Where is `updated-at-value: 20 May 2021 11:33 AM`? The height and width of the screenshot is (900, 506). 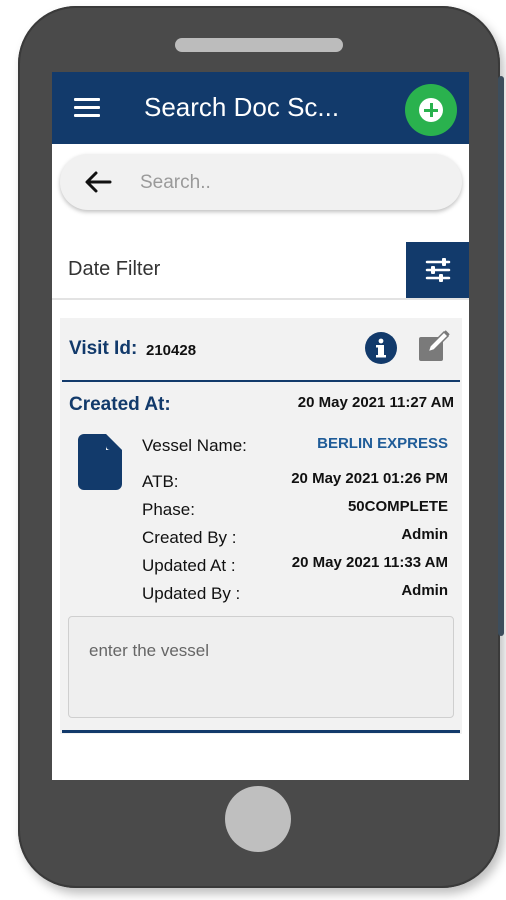 updated-at-value: 20 May 2021 11:33 AM is located at coordinates (369, 562).